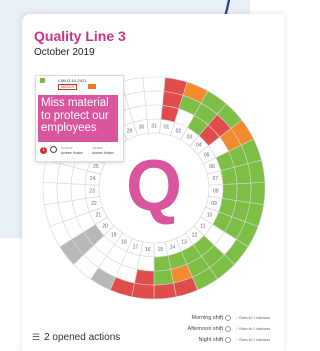  What do you see at coordinates (97, 148) in the screenshot?
I see `owner-label: OWNER` at bounding box center [97, 148].